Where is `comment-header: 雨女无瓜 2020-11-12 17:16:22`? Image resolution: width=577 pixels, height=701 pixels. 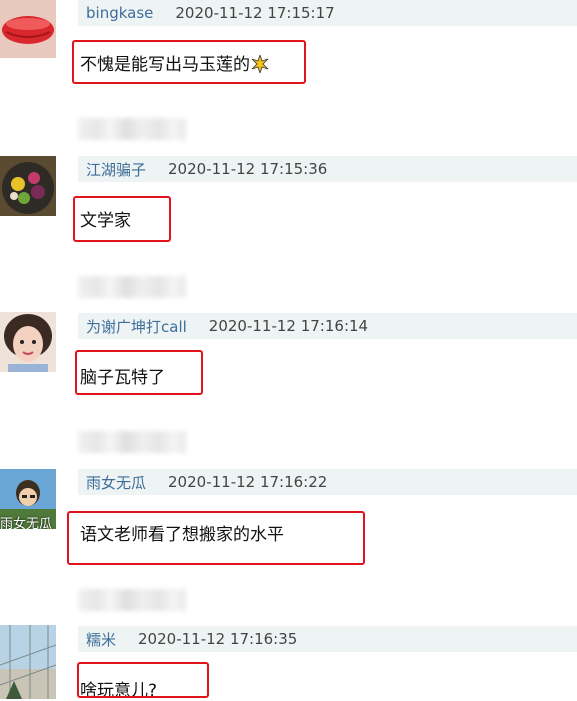 comment-header: 雨女无瓜 2020-11-12 17:16:22 is located at coordinates (327, 482).